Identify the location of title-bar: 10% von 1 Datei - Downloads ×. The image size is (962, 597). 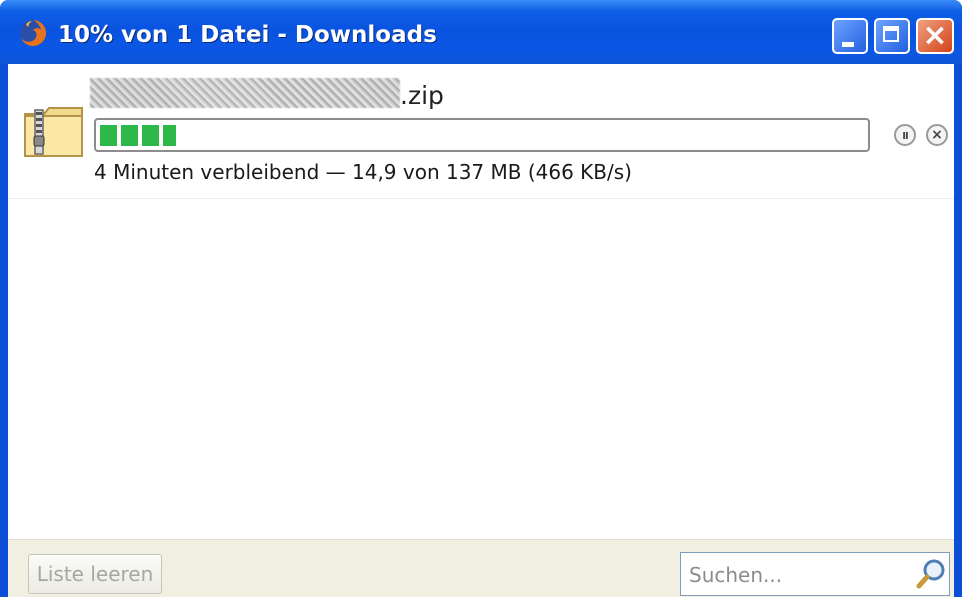
(481, 32).